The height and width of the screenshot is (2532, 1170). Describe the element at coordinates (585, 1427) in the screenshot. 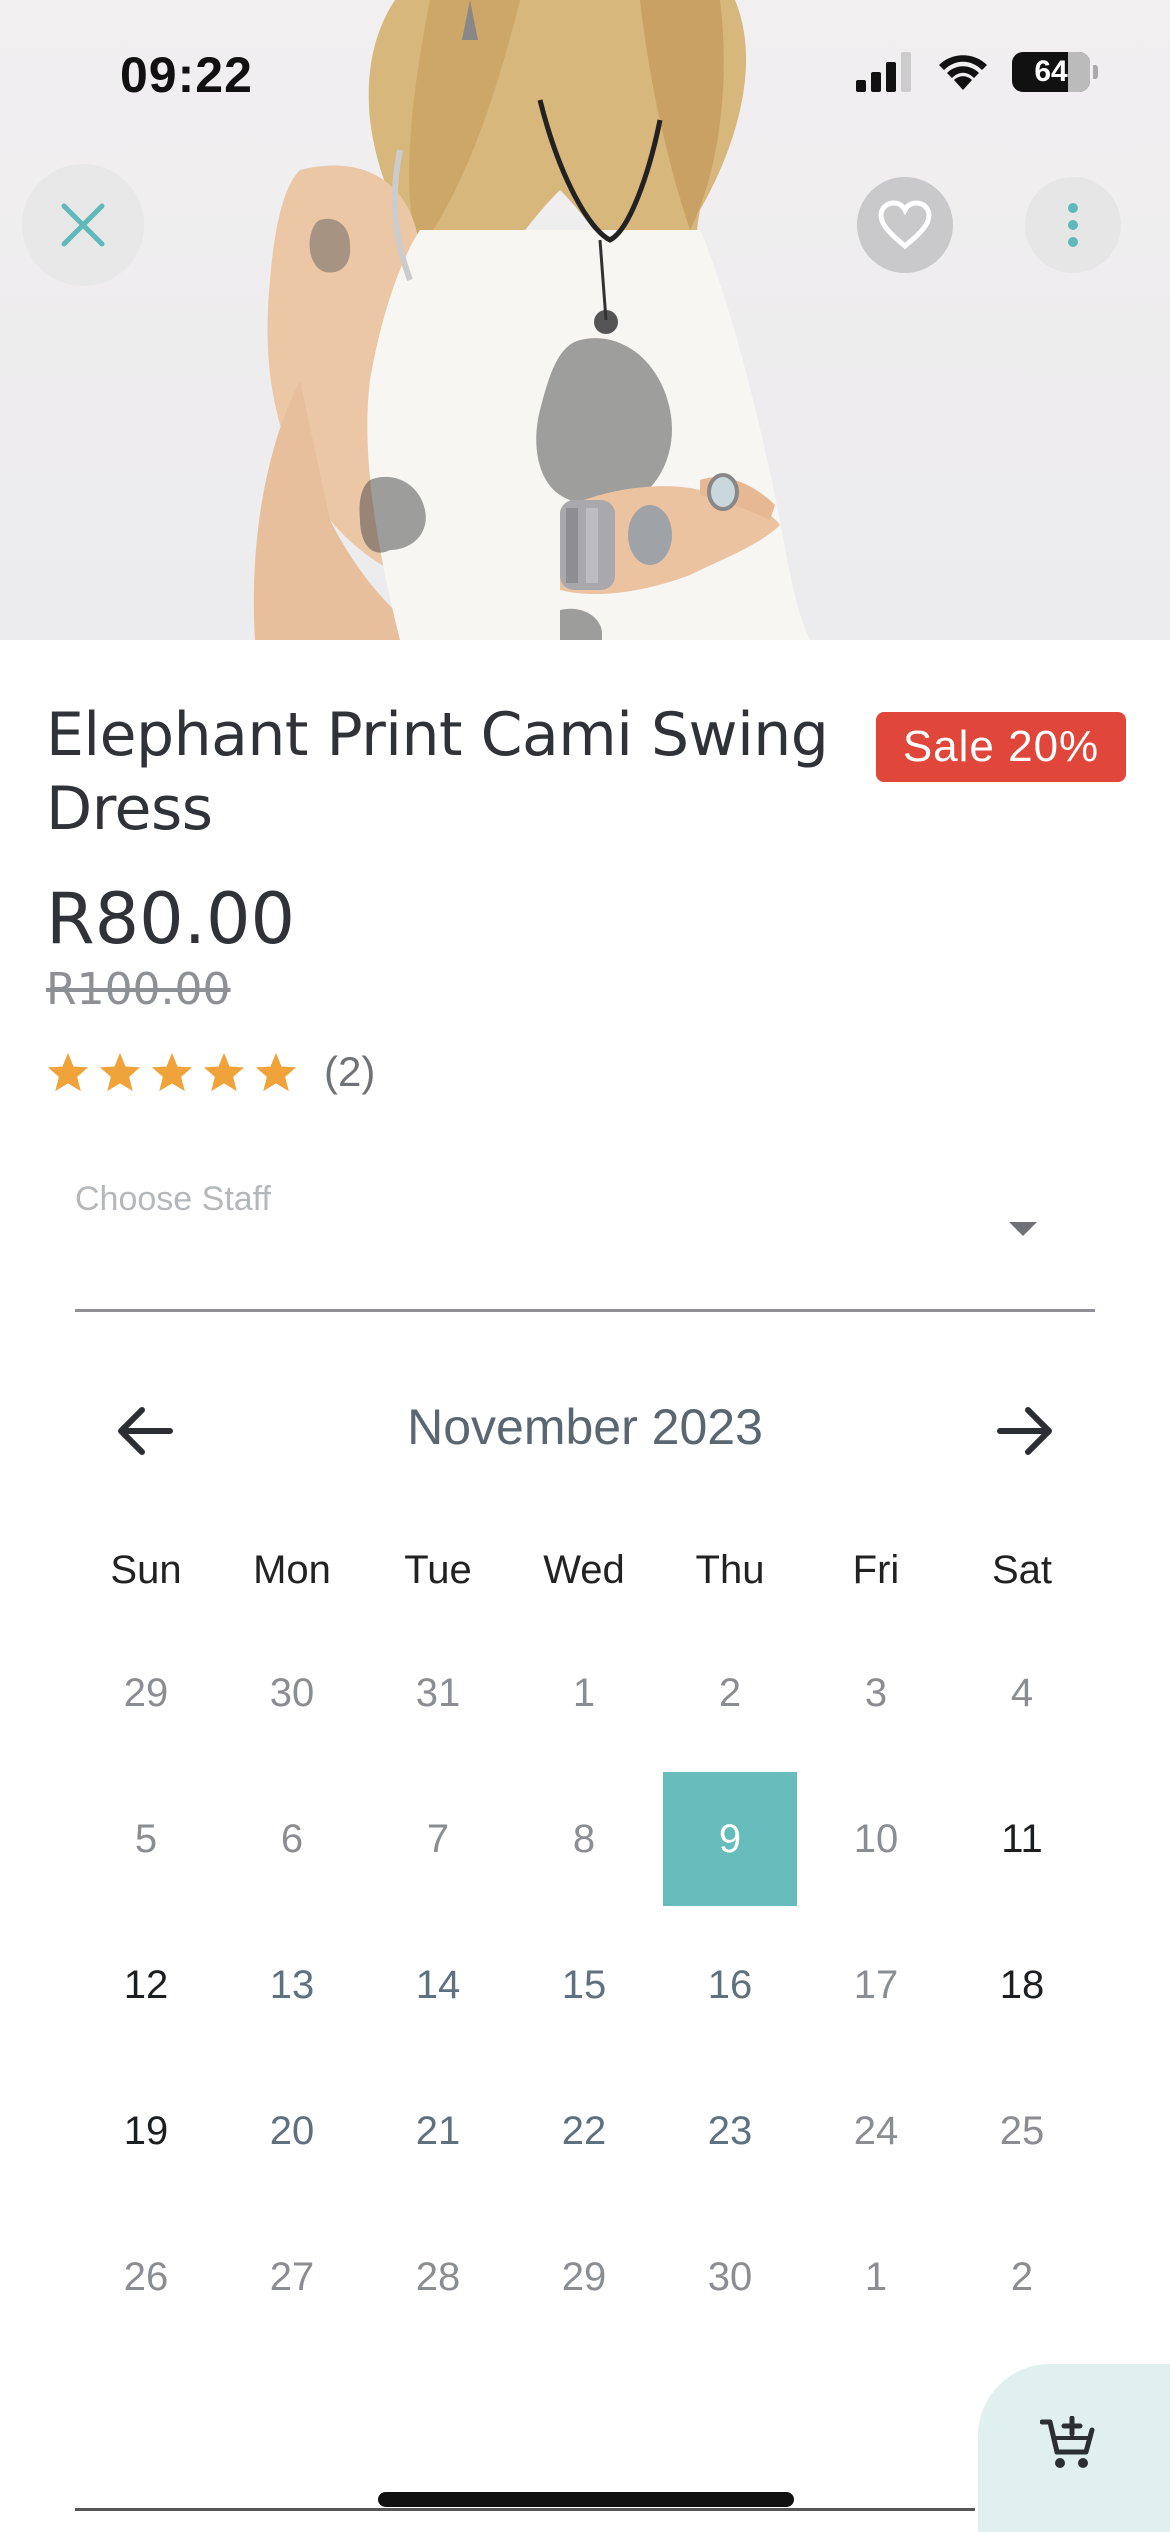

I see `calendar-month-title: November 2023` at that location.